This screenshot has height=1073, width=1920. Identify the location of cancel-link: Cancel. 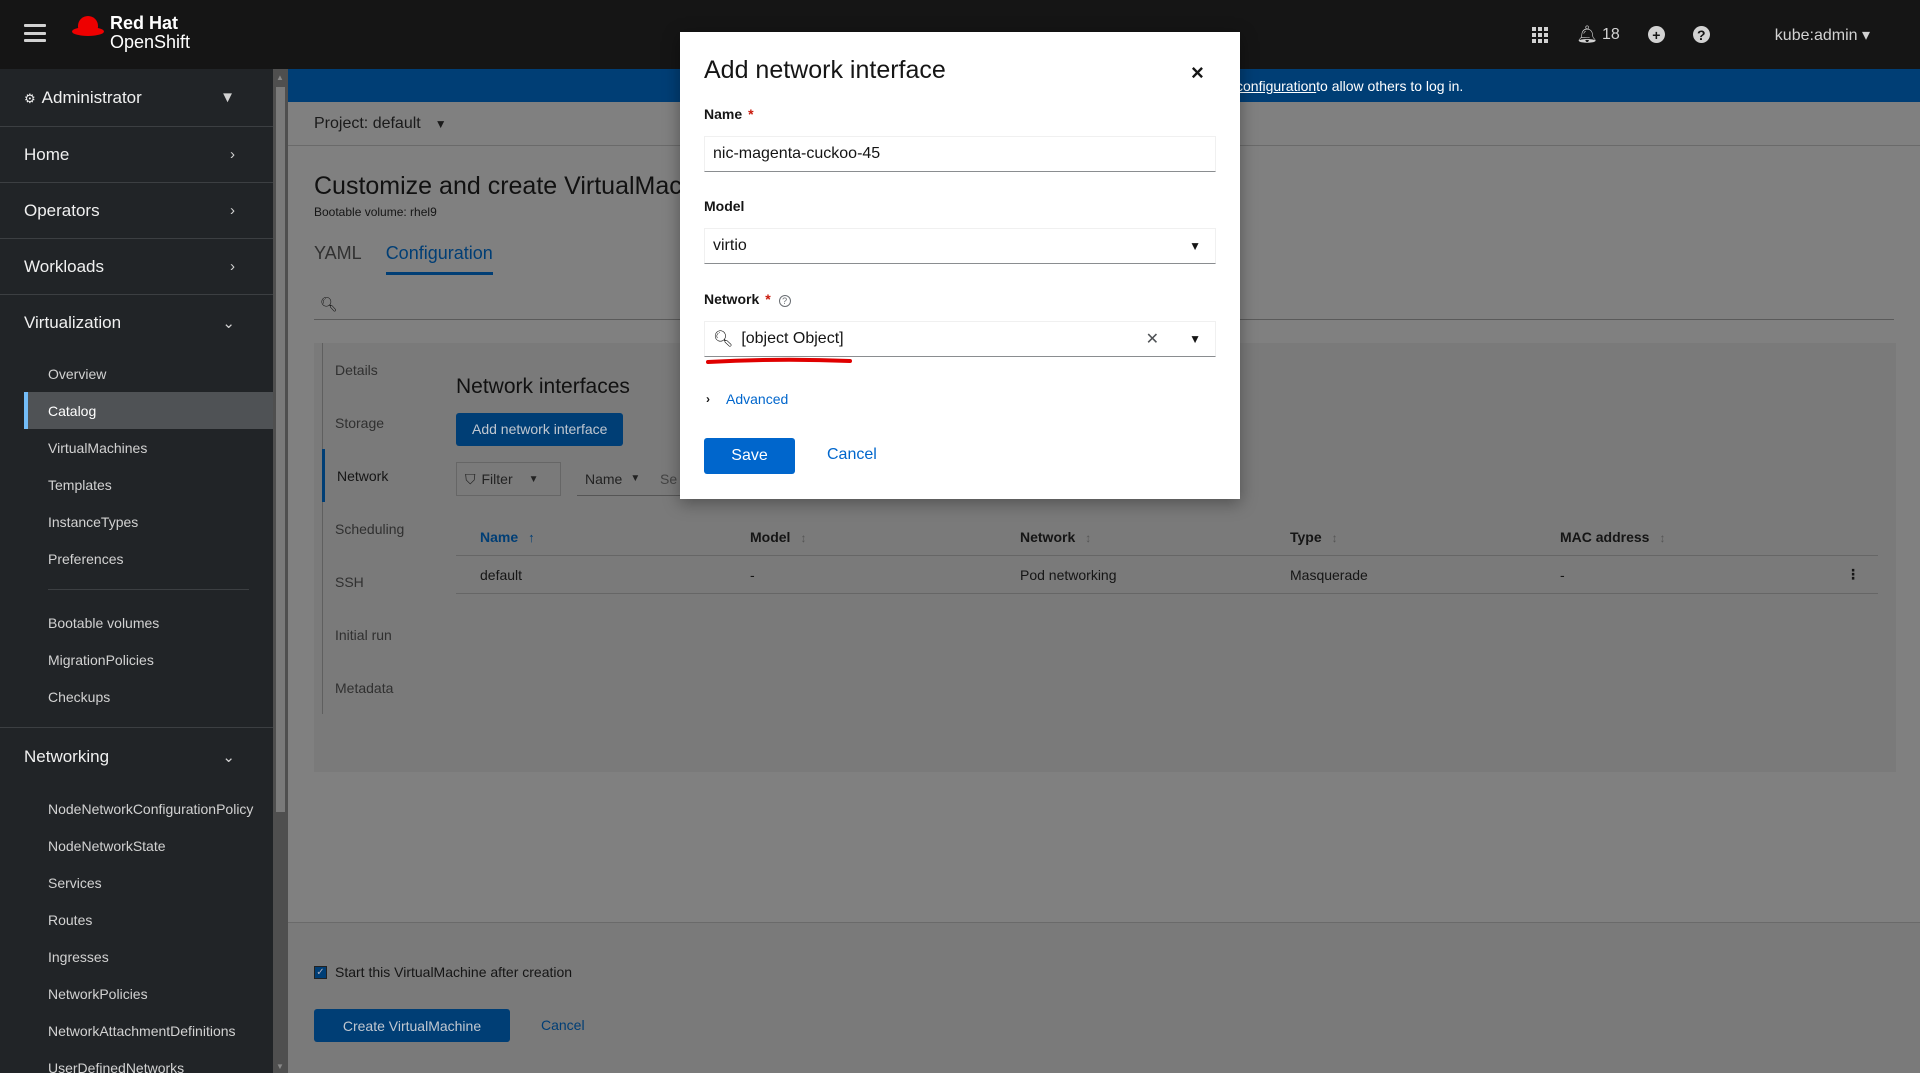
(563, 1025).